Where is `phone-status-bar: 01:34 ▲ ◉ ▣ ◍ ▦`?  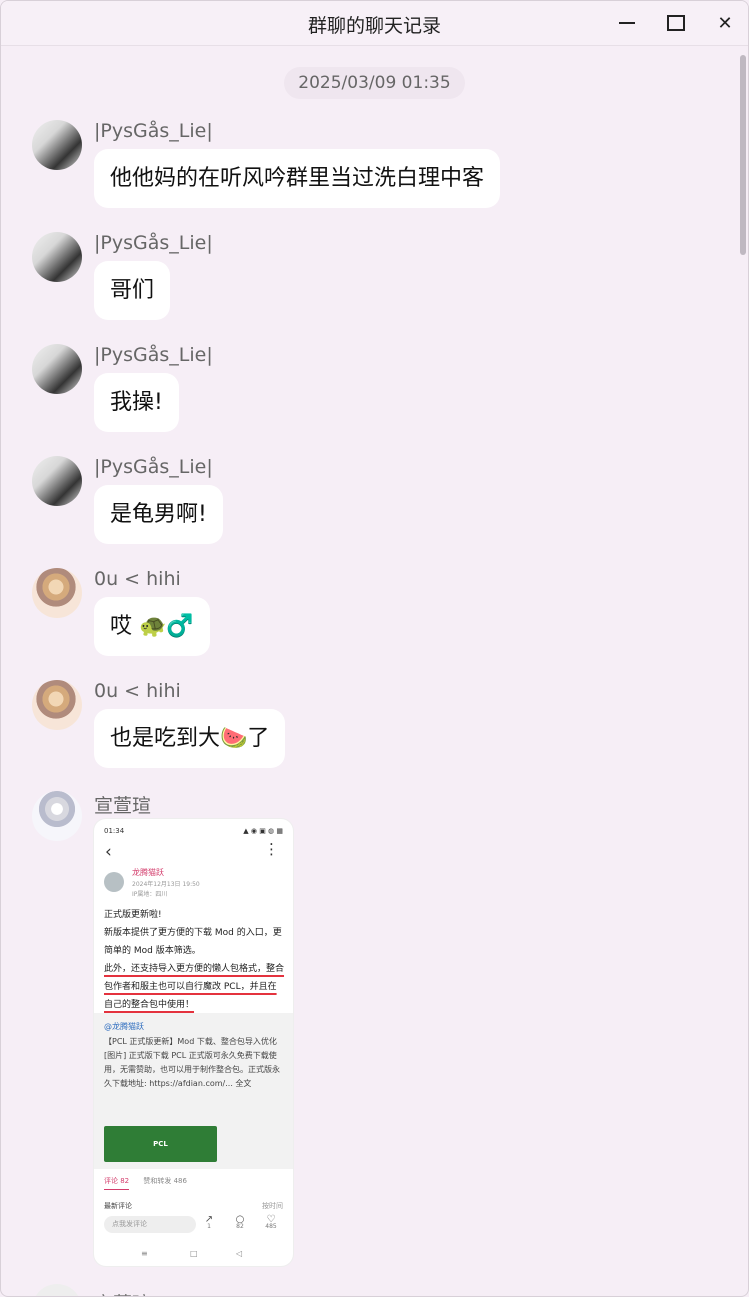
phone-status-bar: 01:34 ▲ ◉ ▣ ◍ ▦ is located at coordinates (193, 831).